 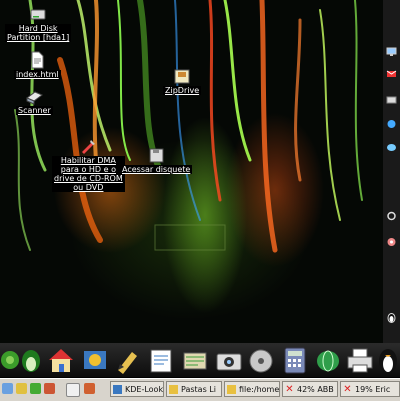 I want to click on ladybug-icon, so click(x=35, y=388).